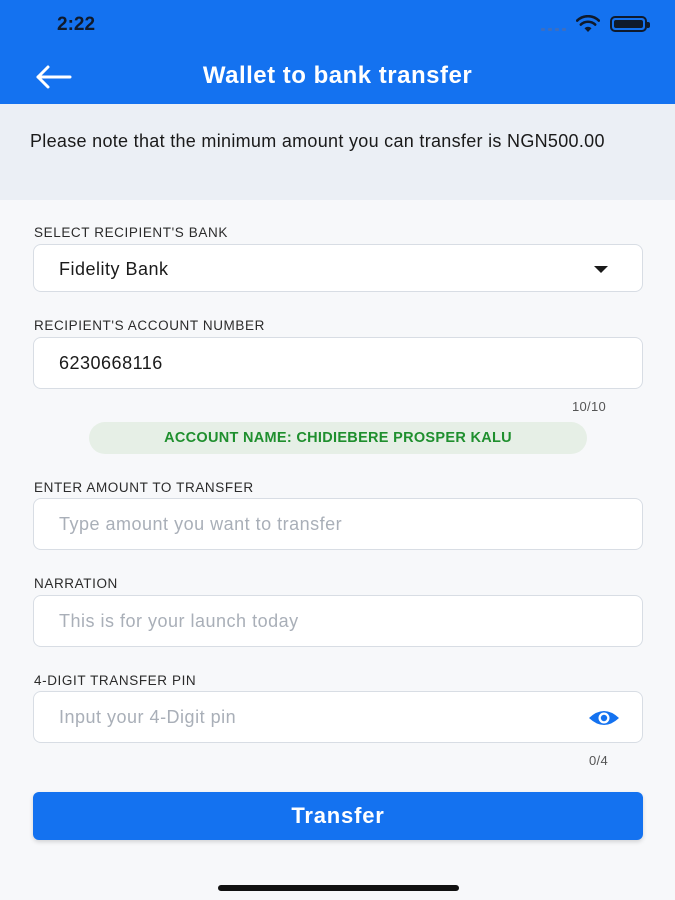 Image resolution: width=675 pixels, height=900 pixels. What do you see at coordinates (76, 583) in the screenshot?
I see `narration-label: NARRATION` at bounding box center [76, 583].